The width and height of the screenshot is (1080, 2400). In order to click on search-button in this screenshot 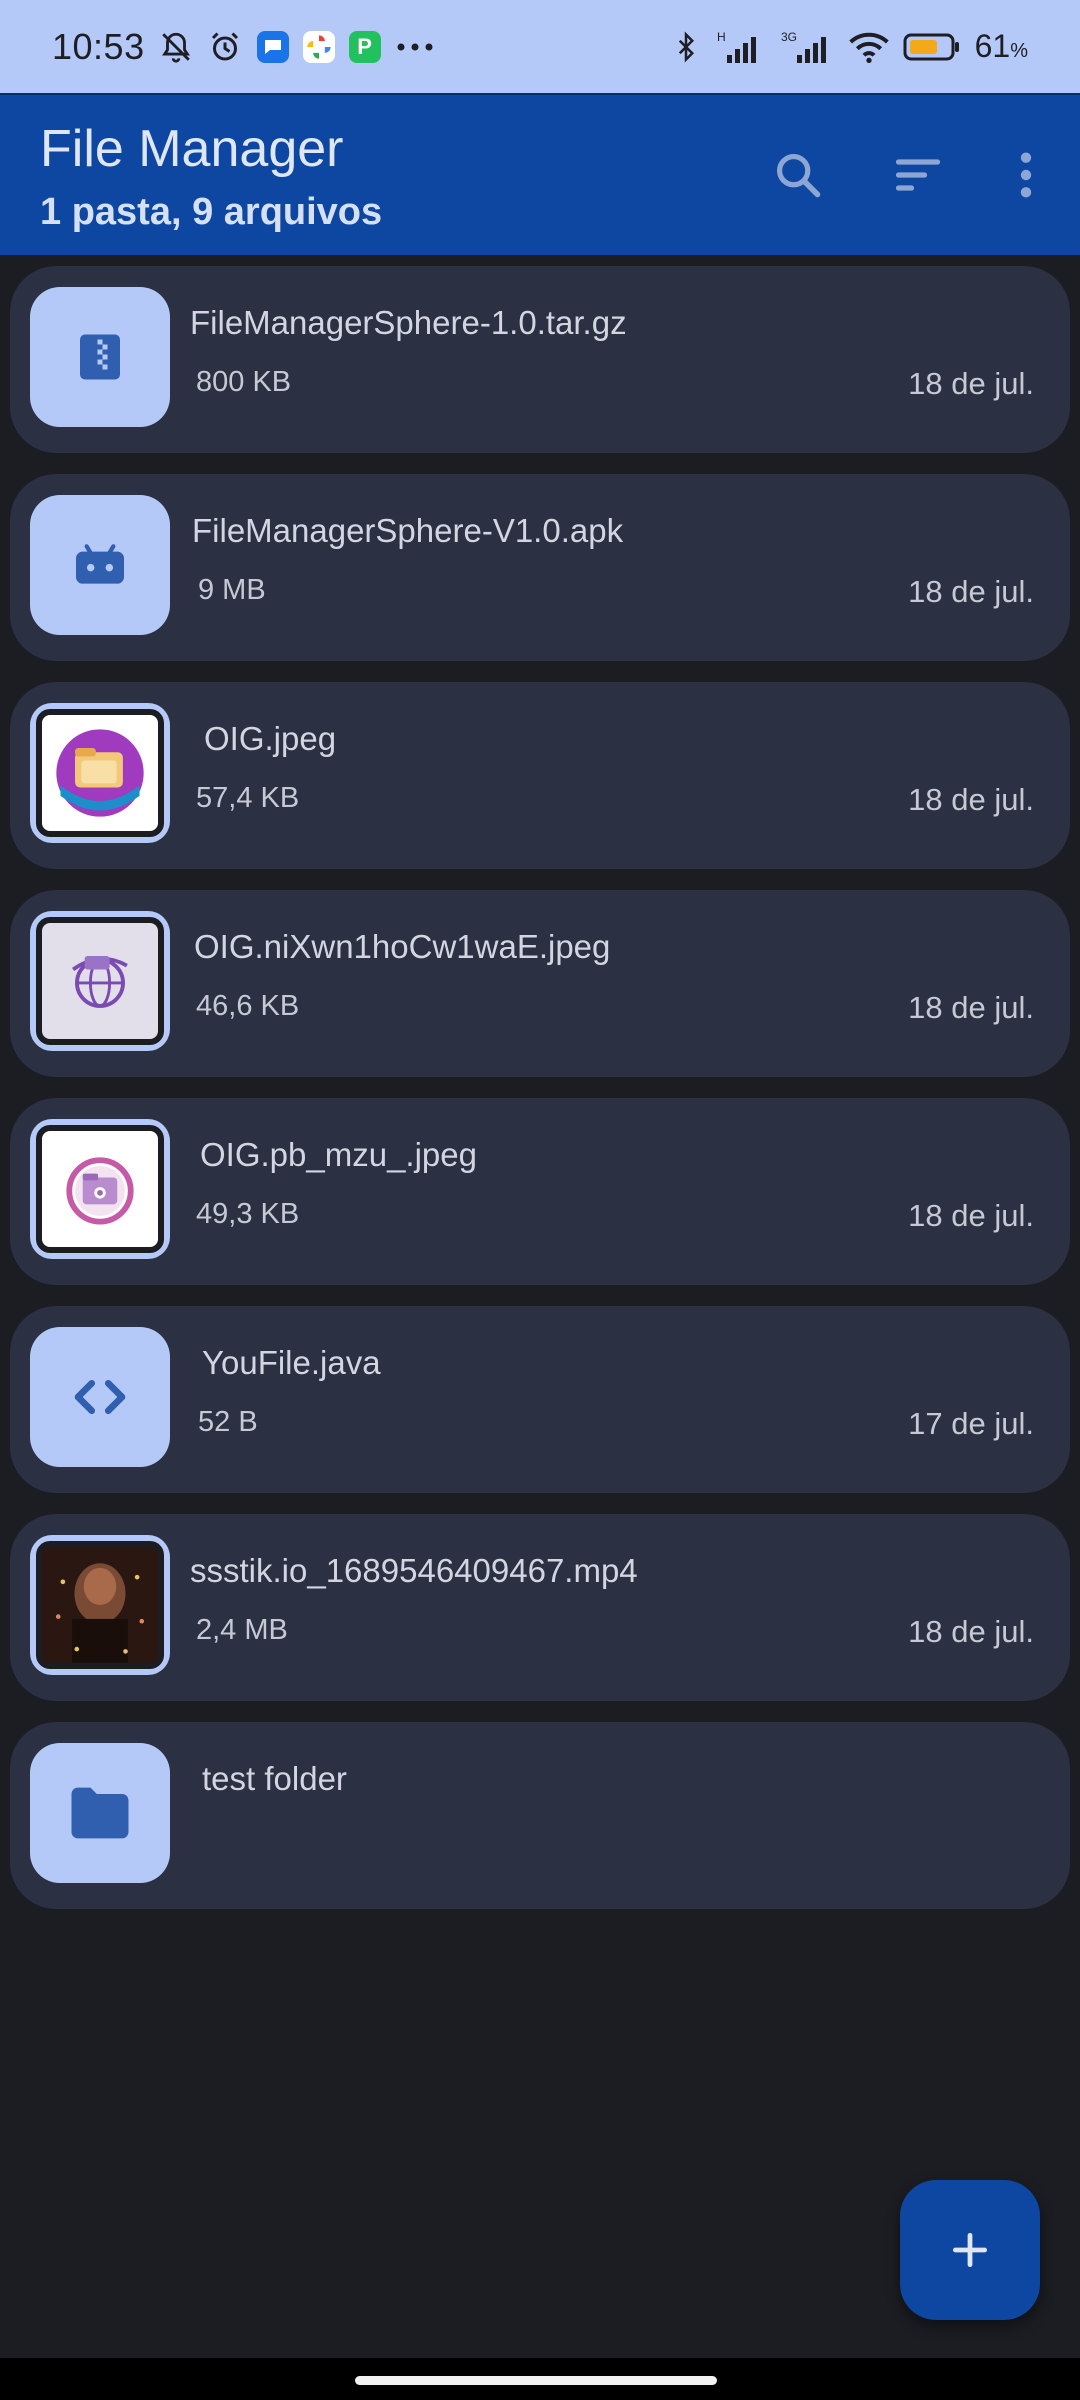, I will do `click(798, 175)`.